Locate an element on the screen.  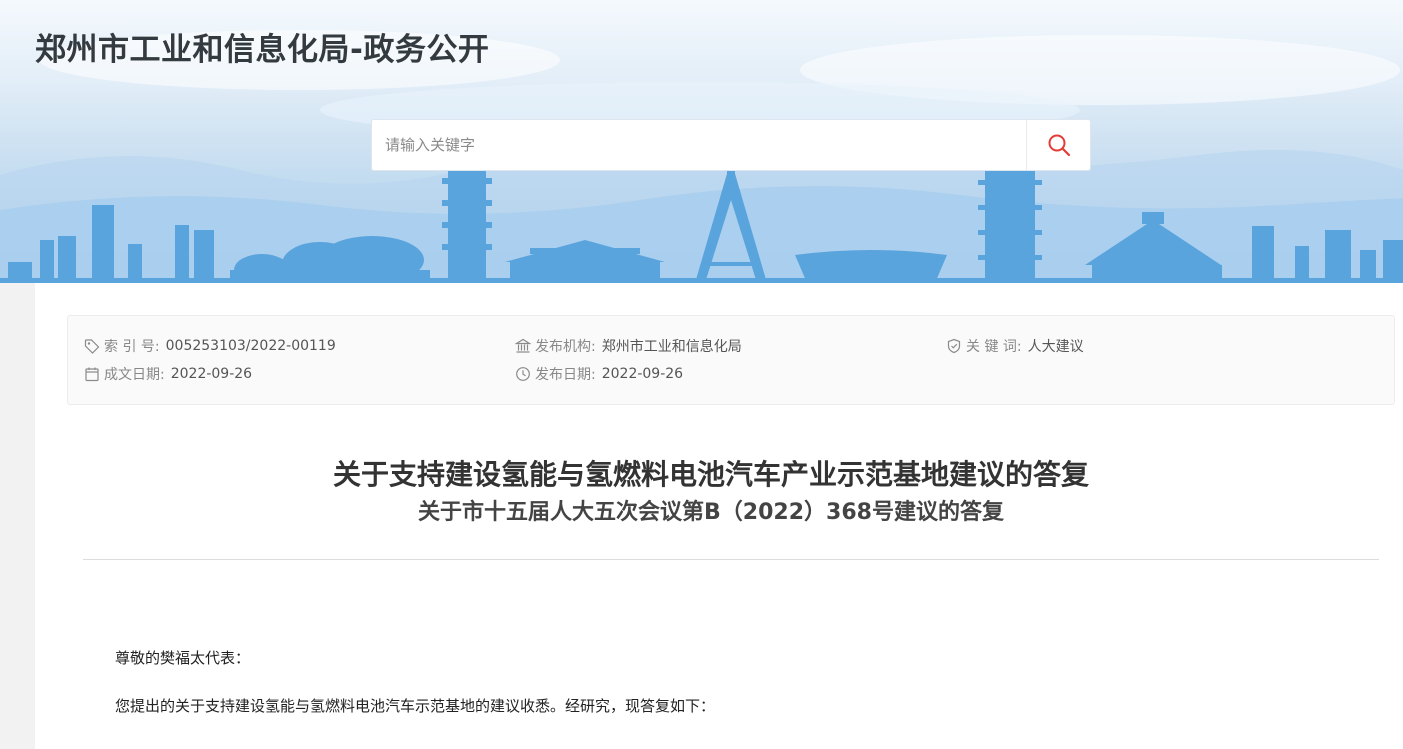
search-input is located at coordinates (699, 145).